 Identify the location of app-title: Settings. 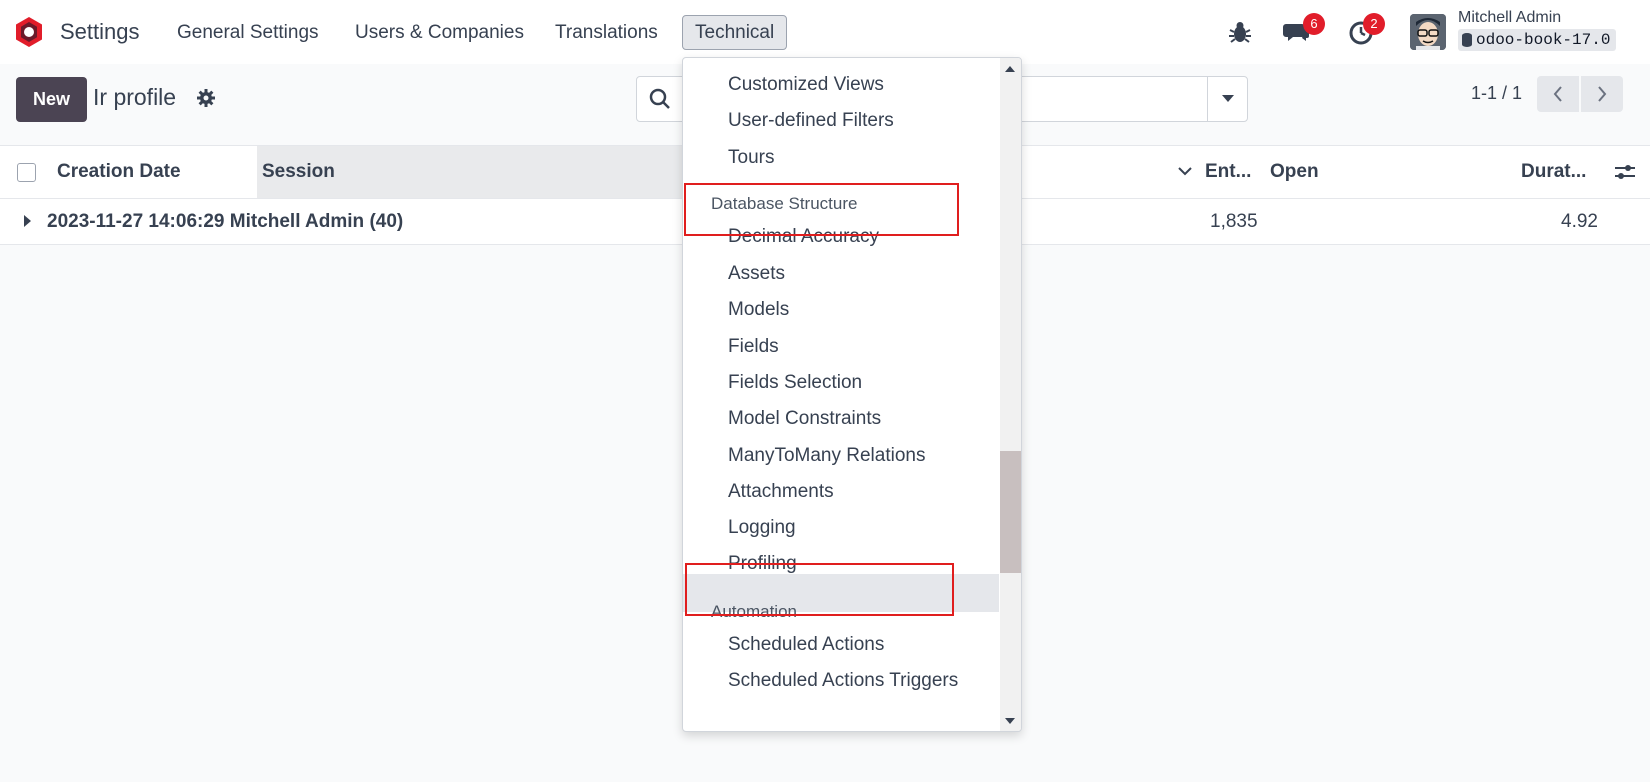
(100, 32).